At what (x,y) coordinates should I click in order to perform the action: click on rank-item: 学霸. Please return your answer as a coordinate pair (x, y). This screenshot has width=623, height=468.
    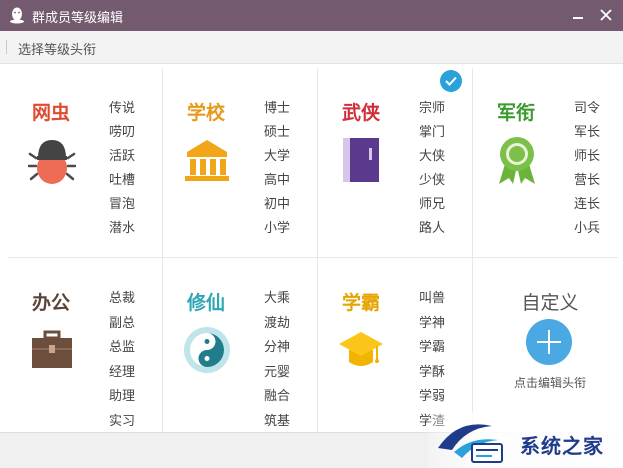
    Looking at the image, I should click on (432, 347).